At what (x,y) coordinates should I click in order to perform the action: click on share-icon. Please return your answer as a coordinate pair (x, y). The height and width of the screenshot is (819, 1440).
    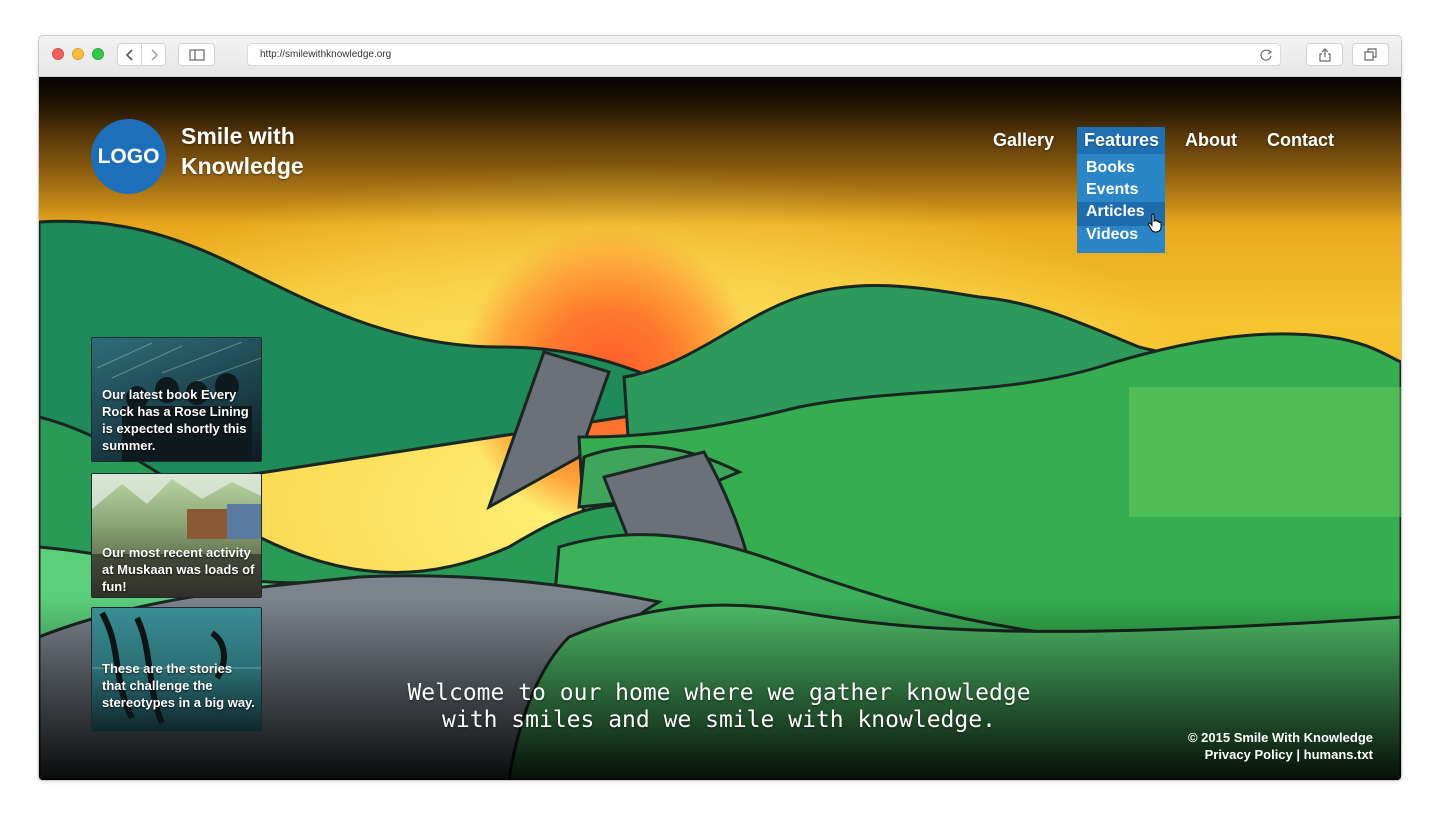
    Looking at the image, I should click on (1324, 54).